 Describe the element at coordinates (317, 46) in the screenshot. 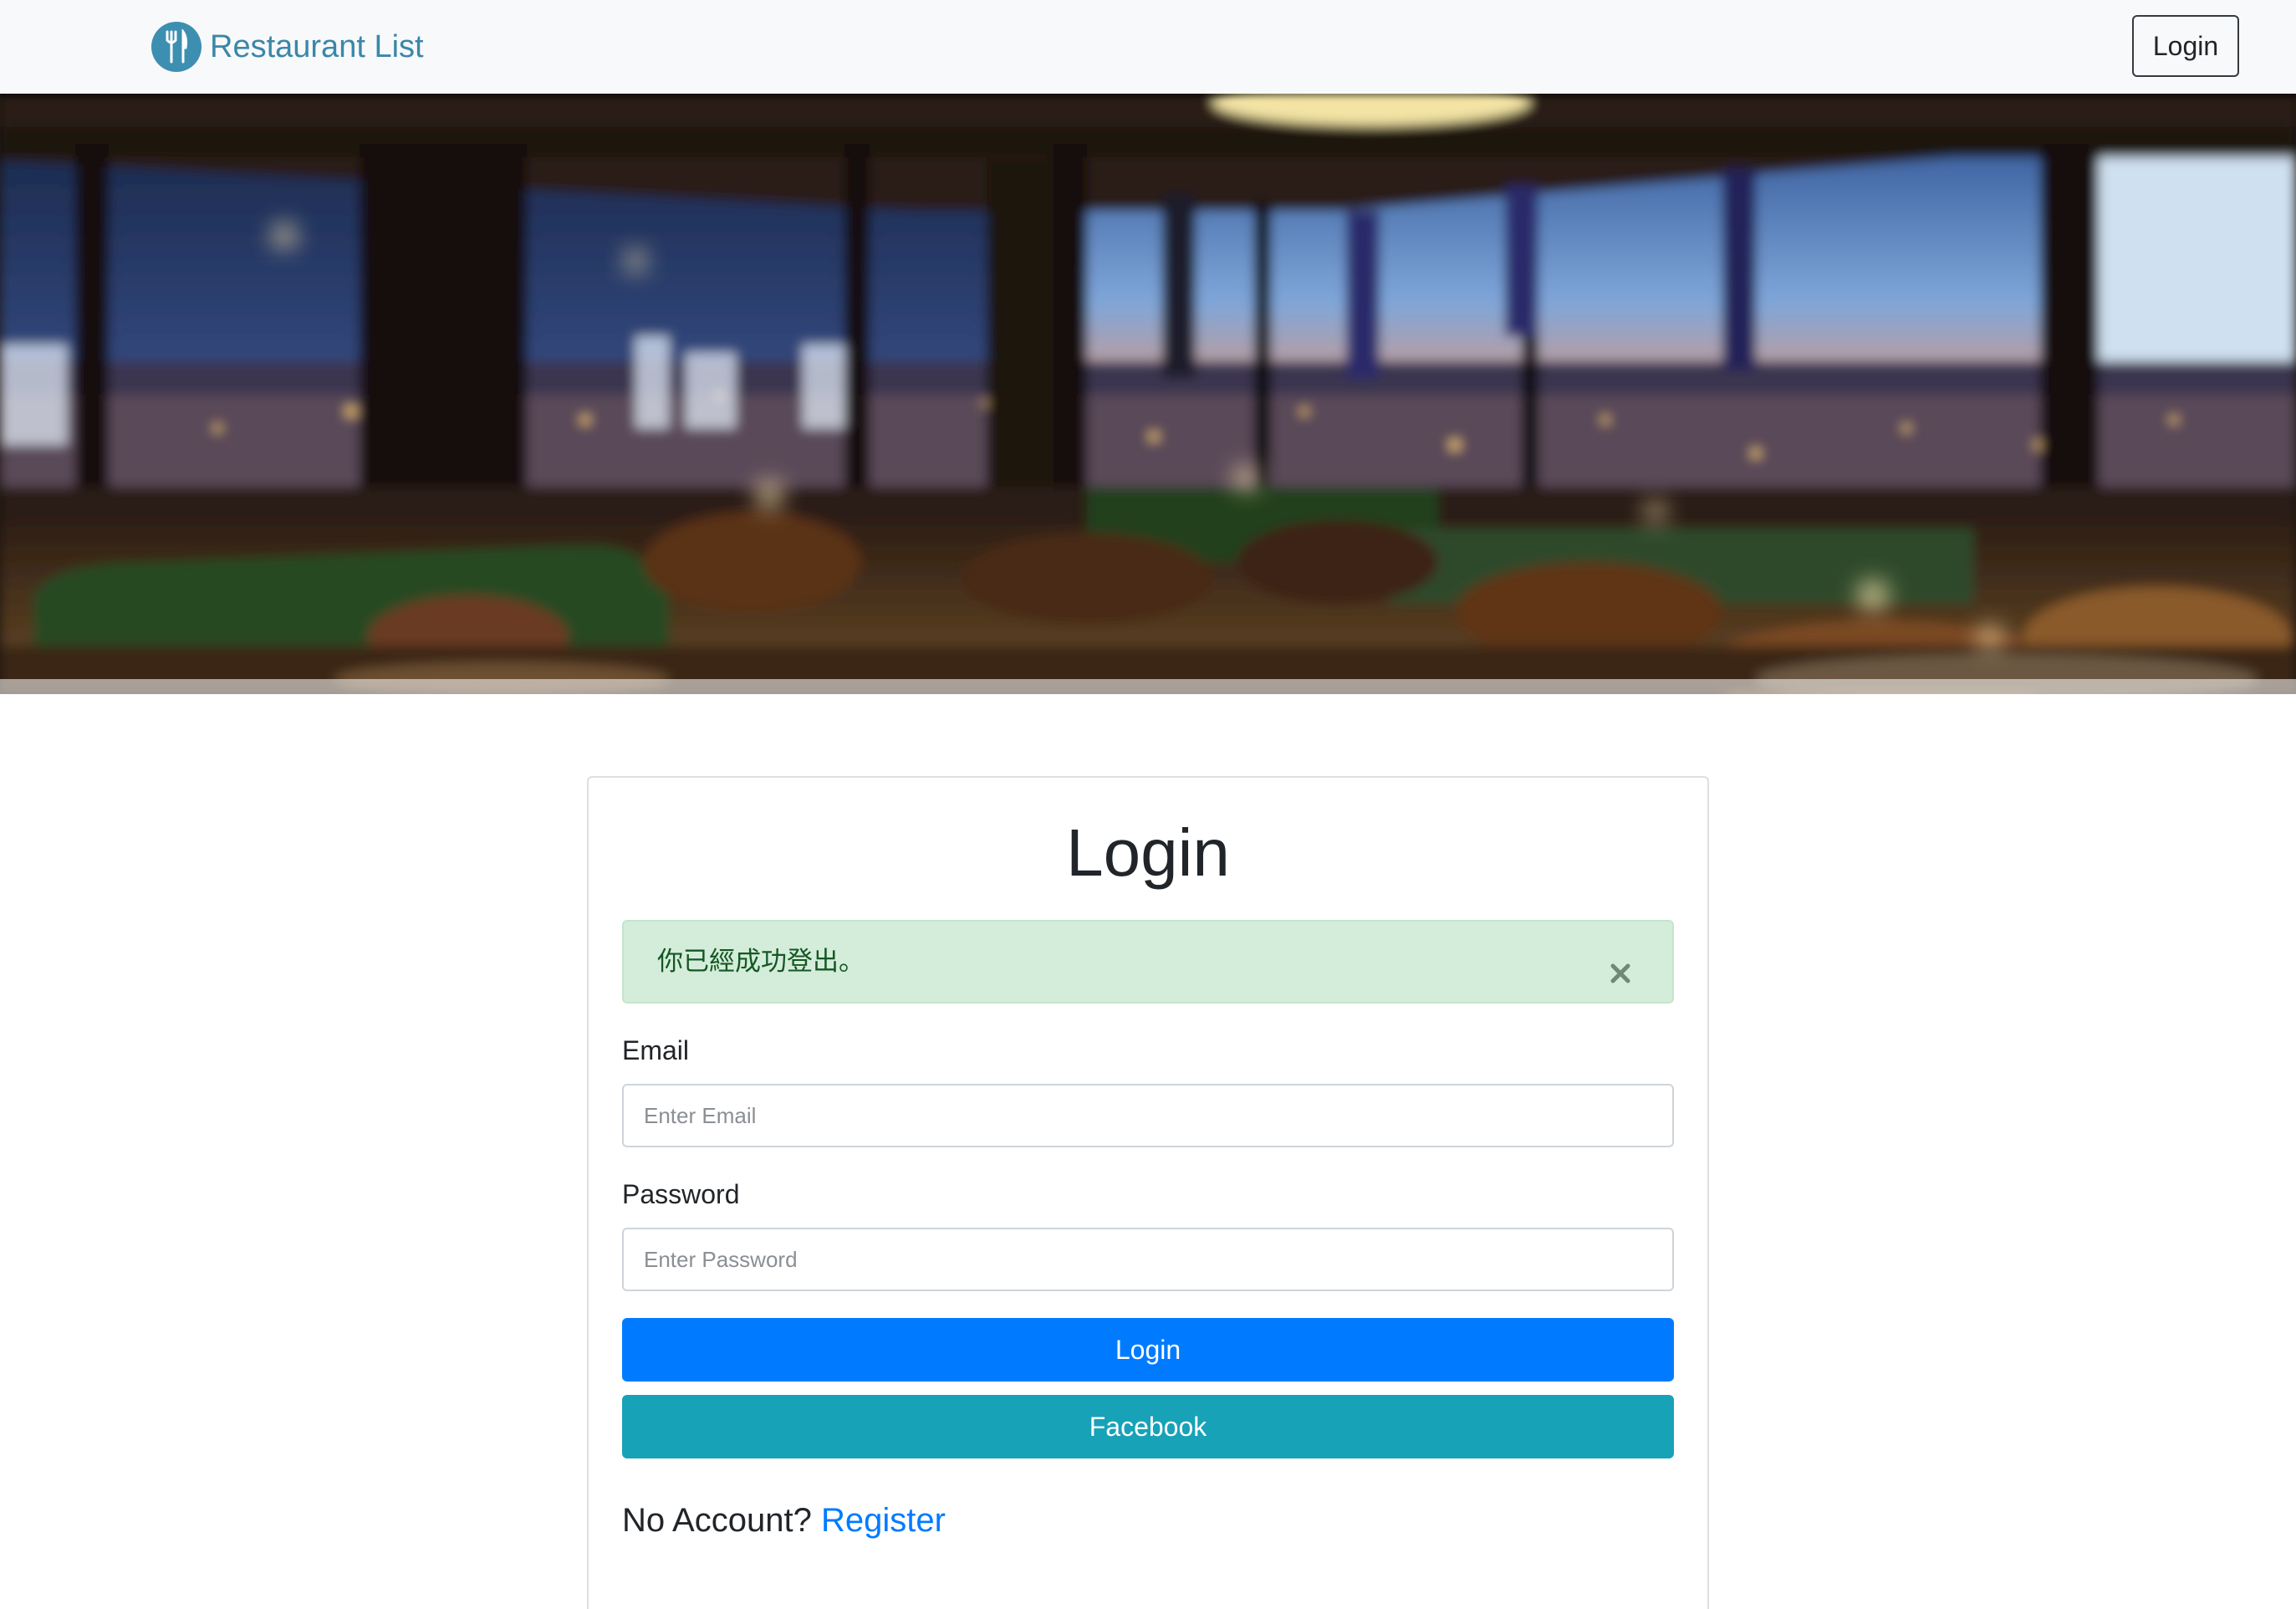

I see `brand-name: Restaurant List` at that location.